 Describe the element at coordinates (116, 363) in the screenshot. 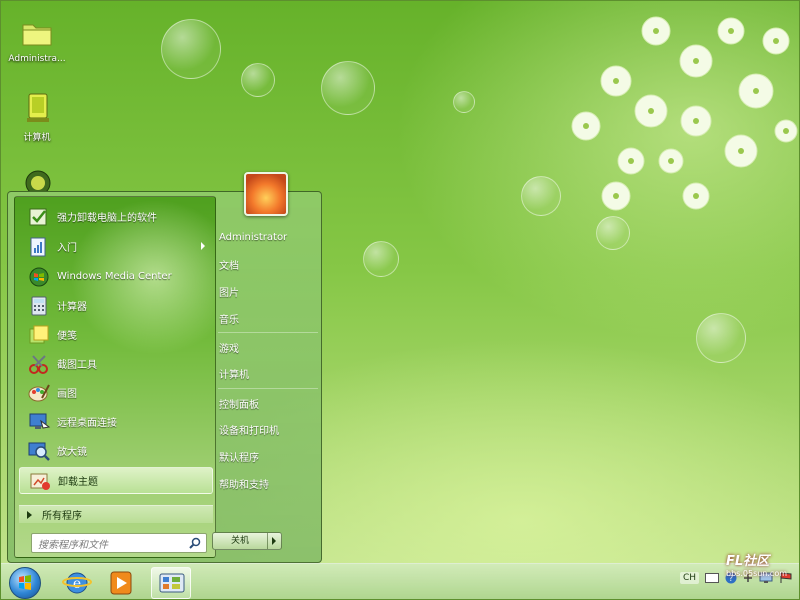

I see `start-item-snipping-tool: 截图工具` at that location.